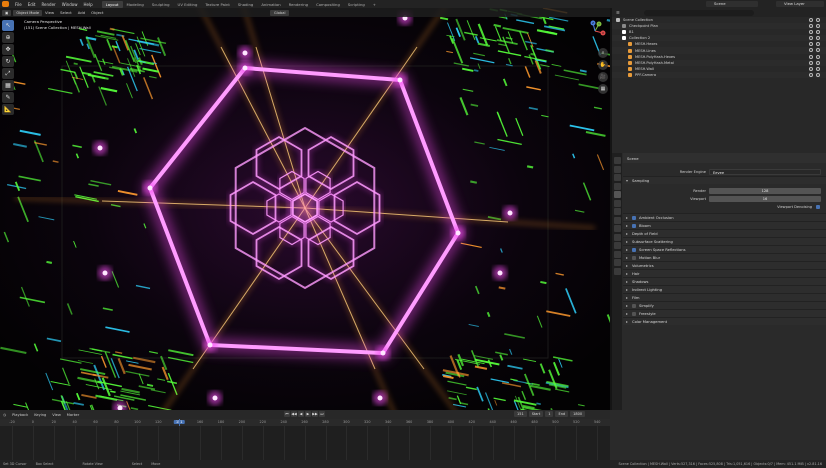  What do you see at coordinates (356, 4) in the screenshot?
I see `workspace-tab-scripting: Scripting` at bounding box center [356, 4].